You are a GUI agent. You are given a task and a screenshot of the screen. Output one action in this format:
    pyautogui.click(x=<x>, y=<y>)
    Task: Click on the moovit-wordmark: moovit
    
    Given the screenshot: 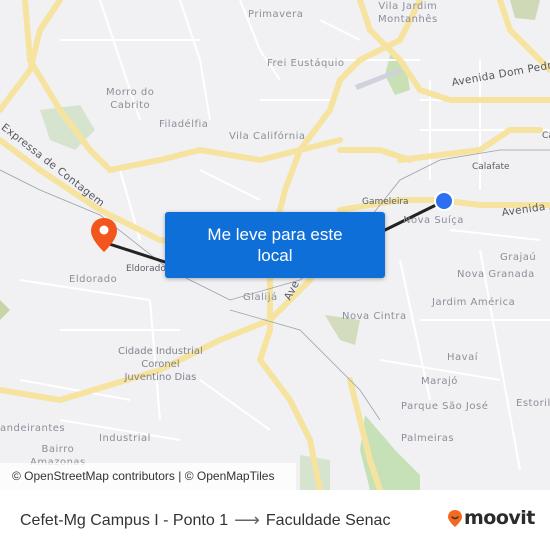 What is the action you would take?
    pyautogui.click(x=499, y=518)
    